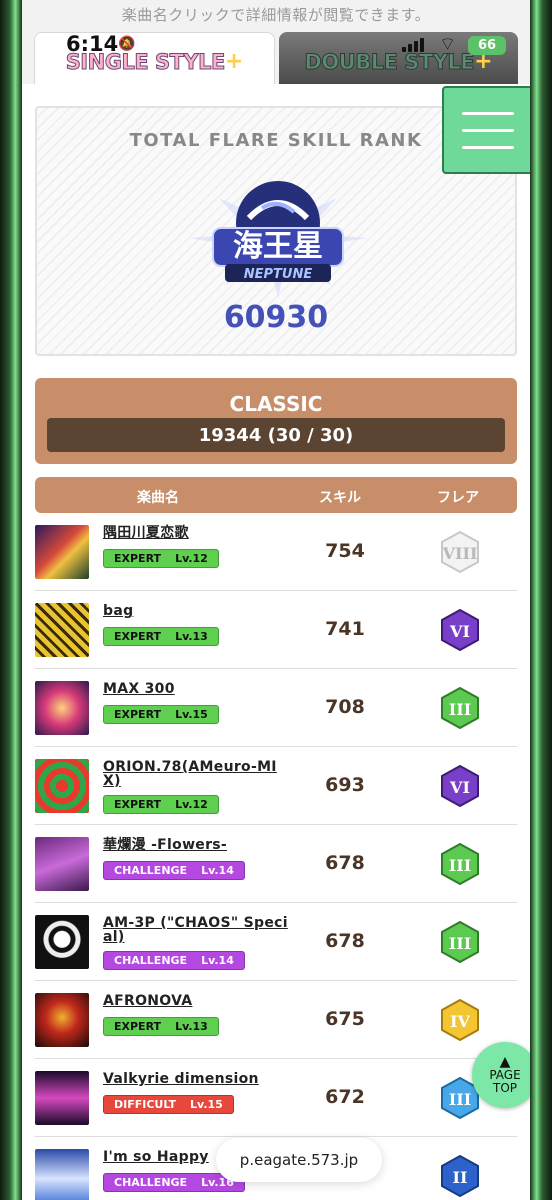  What do you see at coordinates (458, 498) in the screenshot?
I see `header-flare: フレア` at bounding box center [458, 498].